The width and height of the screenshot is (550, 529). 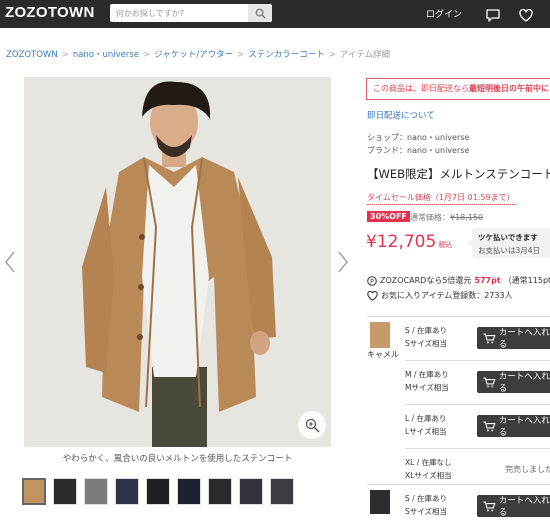 I want to click on next-image-arrow, so click(x=343, y=264).